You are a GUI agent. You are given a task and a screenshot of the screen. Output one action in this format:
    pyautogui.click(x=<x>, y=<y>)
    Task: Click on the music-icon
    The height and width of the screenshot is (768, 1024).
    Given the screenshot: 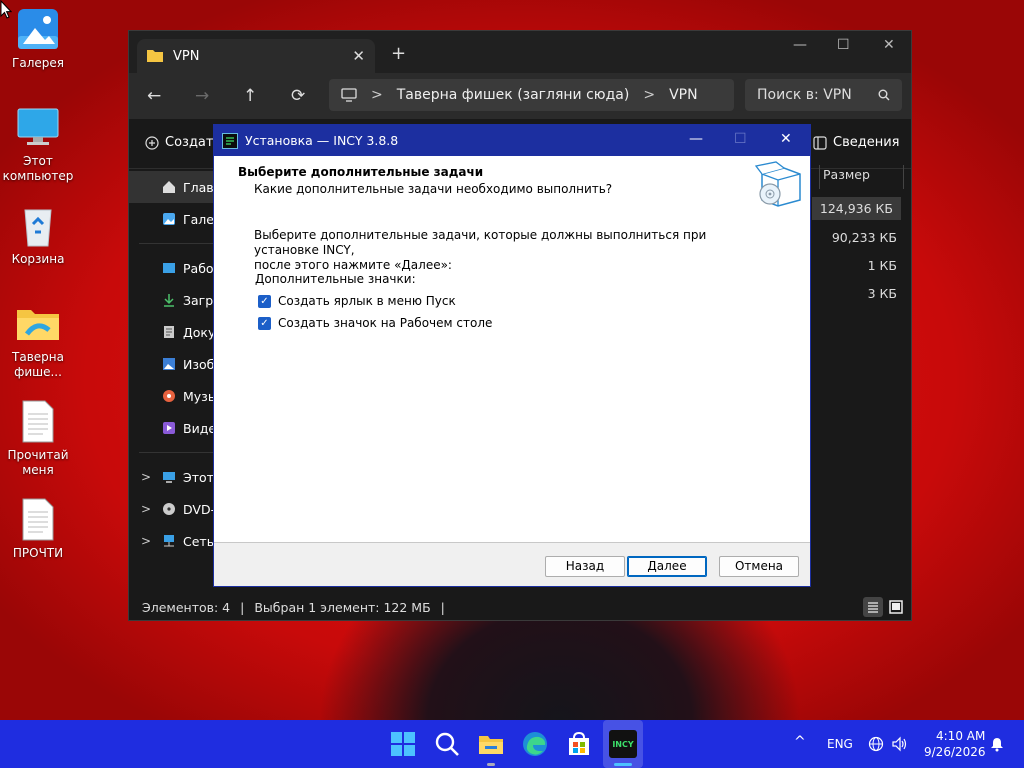 What is the action you would take?
    pyautogui.click(x=169, y=396)
    